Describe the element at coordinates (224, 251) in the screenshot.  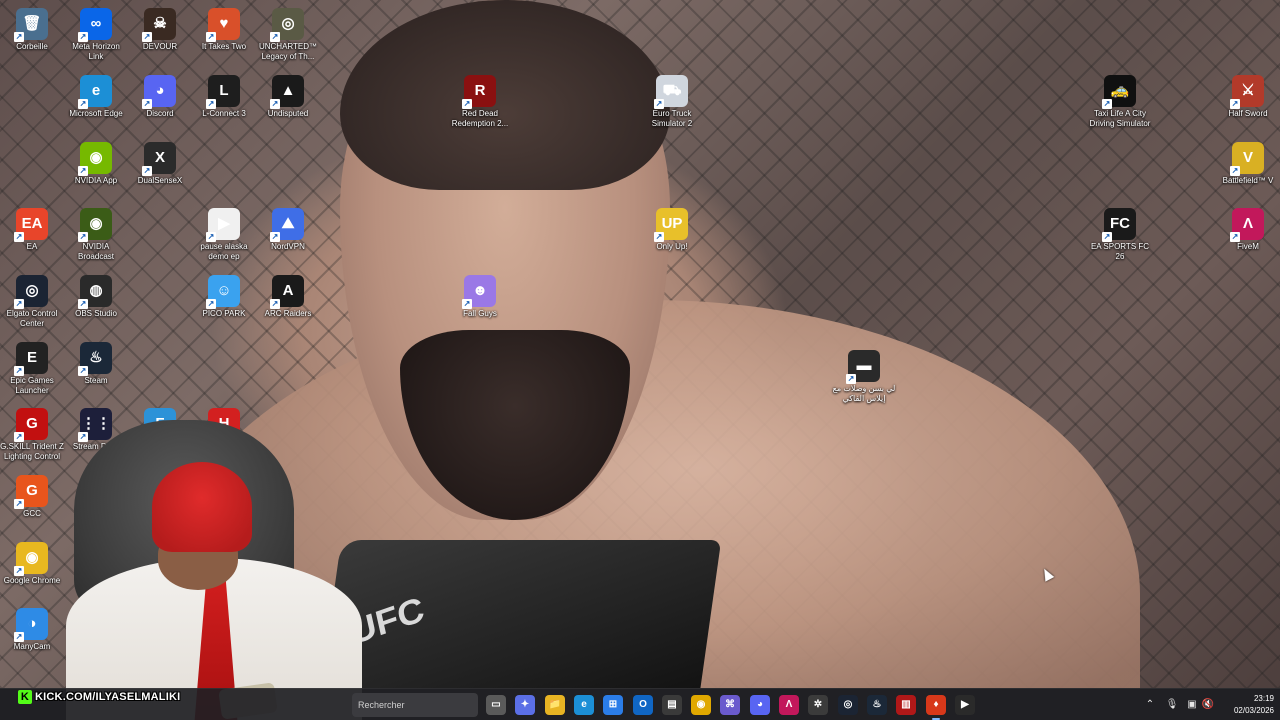
I see `desktop-icon-label: pause alaska demo ep` at that location.